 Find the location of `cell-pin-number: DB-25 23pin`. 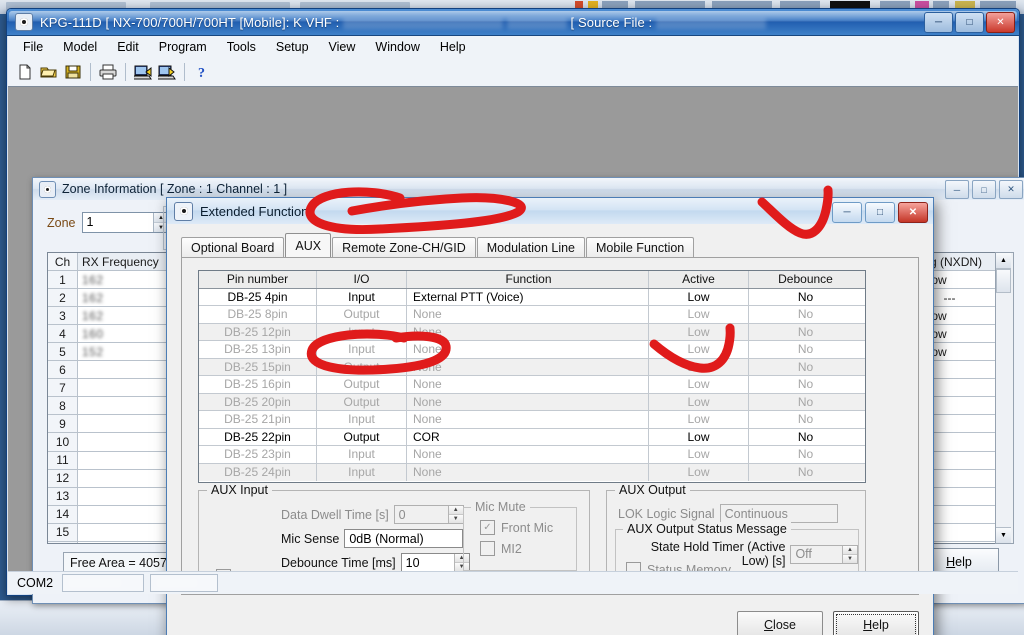

cell-pin-number: DB-25 23pin is located at coordinates (258, 454).